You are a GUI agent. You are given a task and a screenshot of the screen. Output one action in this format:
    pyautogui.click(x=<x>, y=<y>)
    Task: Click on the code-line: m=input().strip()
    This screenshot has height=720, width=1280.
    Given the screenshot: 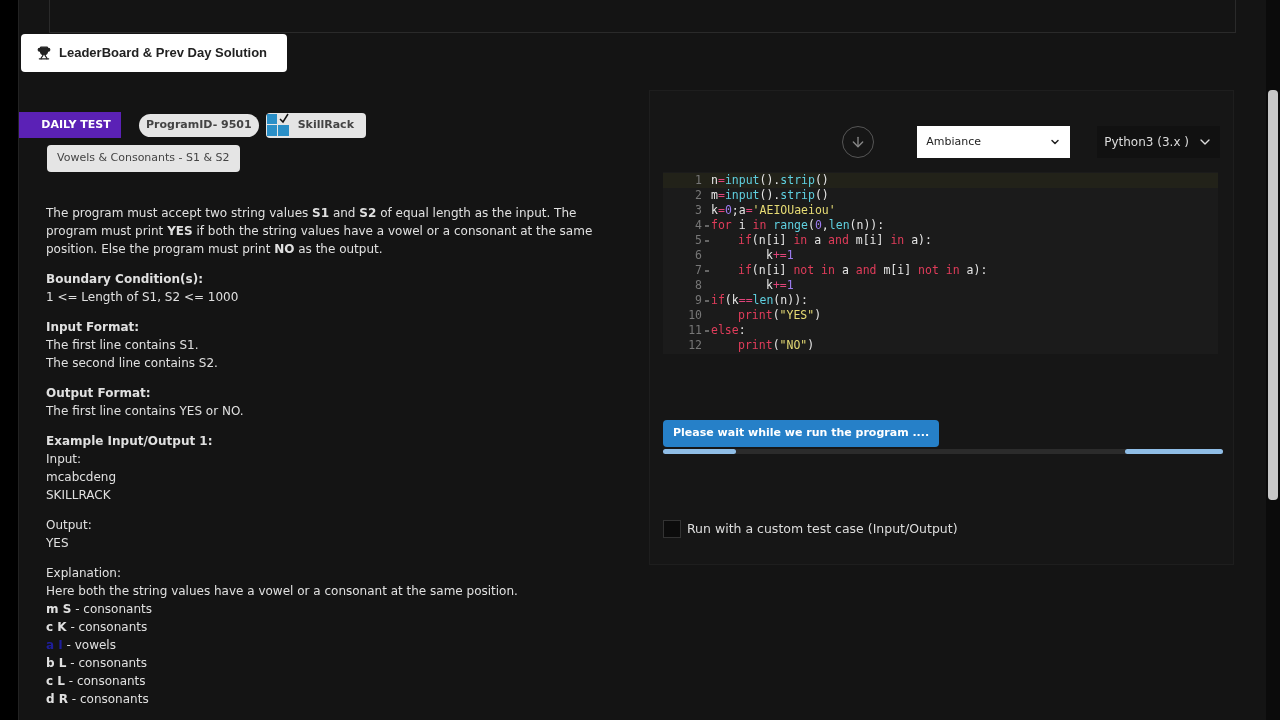 What is the action you would take?
    pyautogui.click(x=769, y=195)
    